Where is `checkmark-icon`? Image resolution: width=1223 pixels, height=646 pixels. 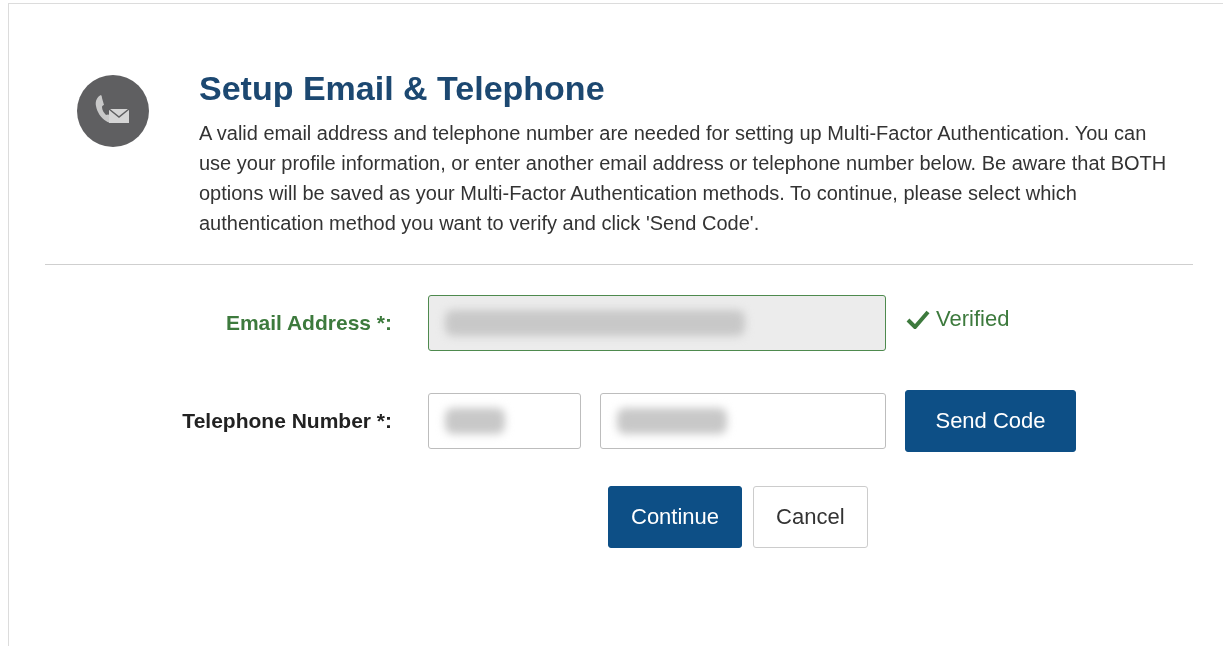 checkmark-icon is located at coordinates (918, 319).